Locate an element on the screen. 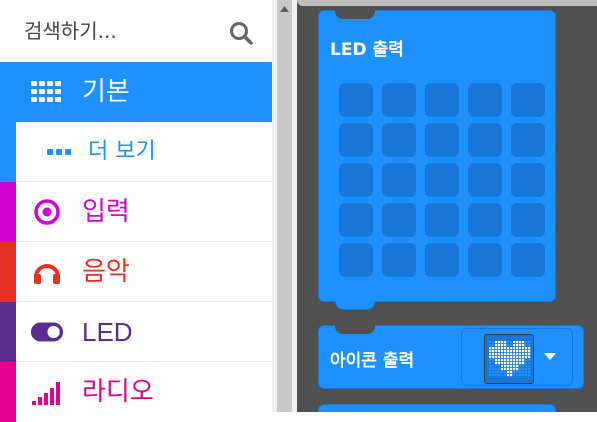 The height and width of the screenshot is (422, 597). category-label: 기본 is located at coordinates (106, 92).